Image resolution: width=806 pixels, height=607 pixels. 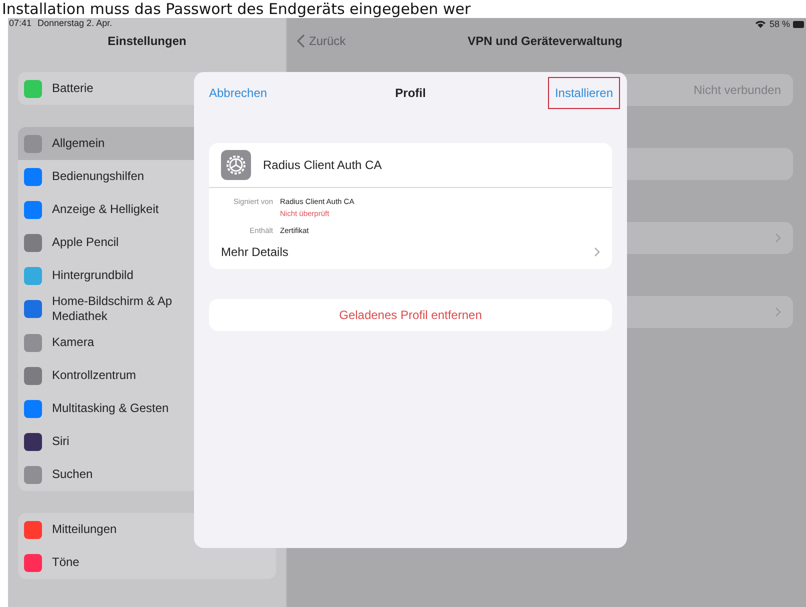 What do you see at coordinates (779, 24) in the screenshot?
I see `battery-percent: 58 %` at bounding box center [779, 24].